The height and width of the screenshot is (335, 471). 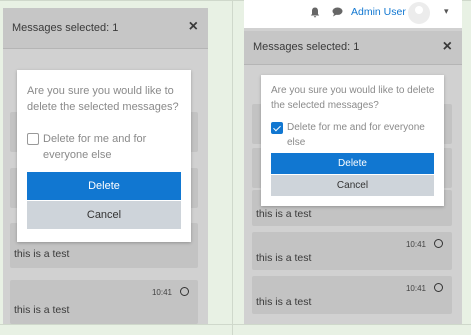 I want to click on bell-icon, so click(x=315, y=14).